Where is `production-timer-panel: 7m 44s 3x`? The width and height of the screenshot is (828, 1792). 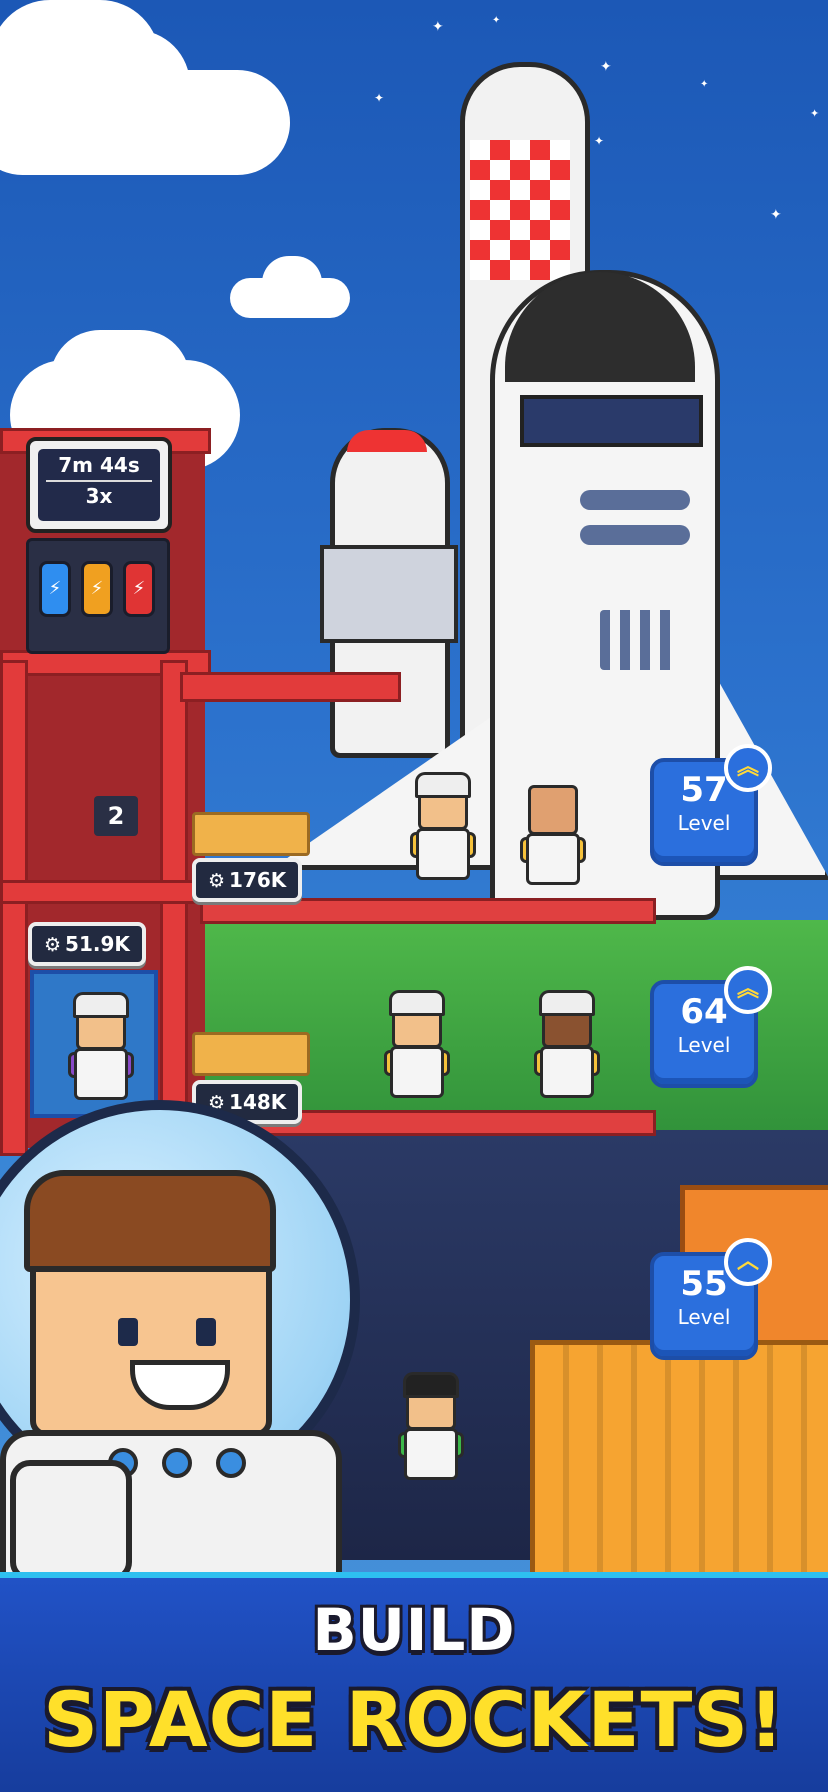 production-timer-panel: 7m 44s 3x is located at coordinates (99, 485).